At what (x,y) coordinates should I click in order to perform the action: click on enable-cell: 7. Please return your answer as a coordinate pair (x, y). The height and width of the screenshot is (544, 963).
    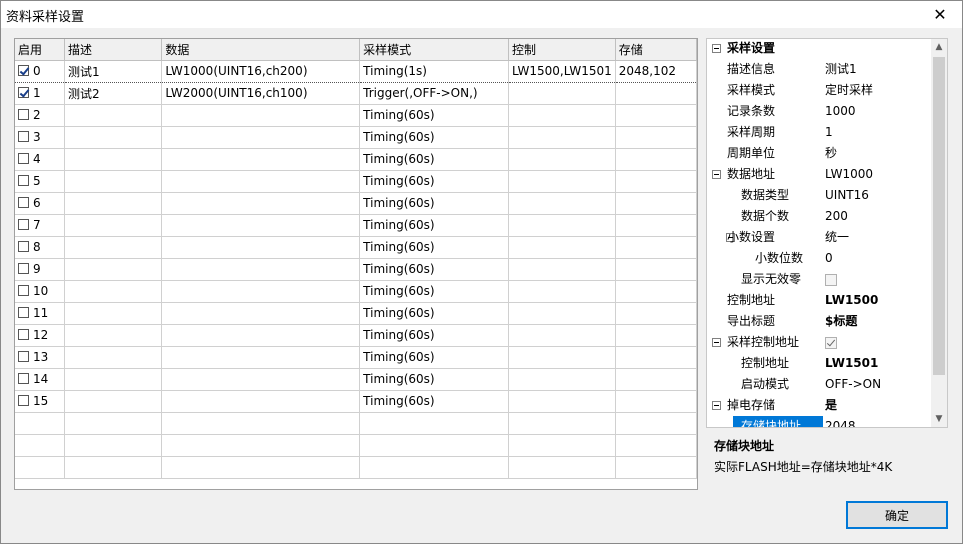
    Looking at the image, I should click on (40, 225).